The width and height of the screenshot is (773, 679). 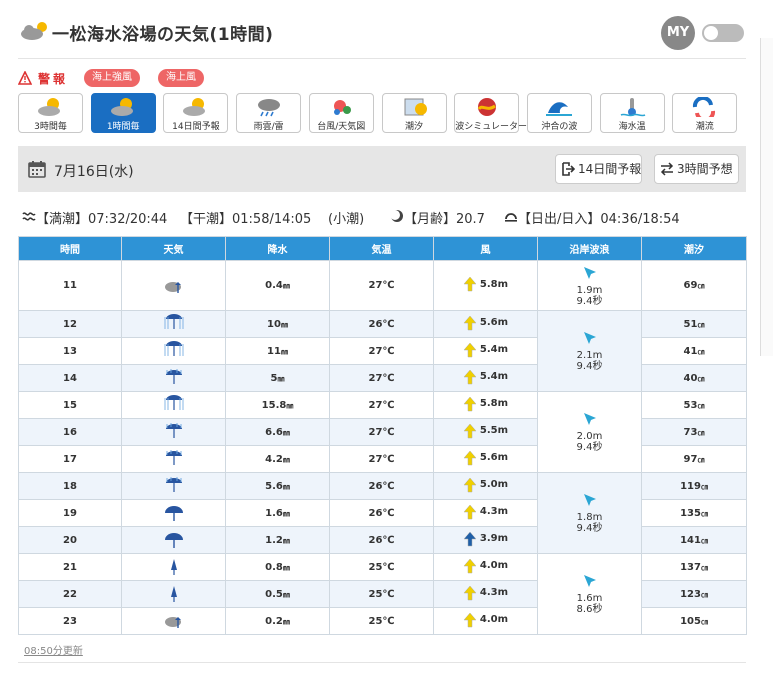 I want to click on wave-height: 1.6m, so click(x=589, y=598).